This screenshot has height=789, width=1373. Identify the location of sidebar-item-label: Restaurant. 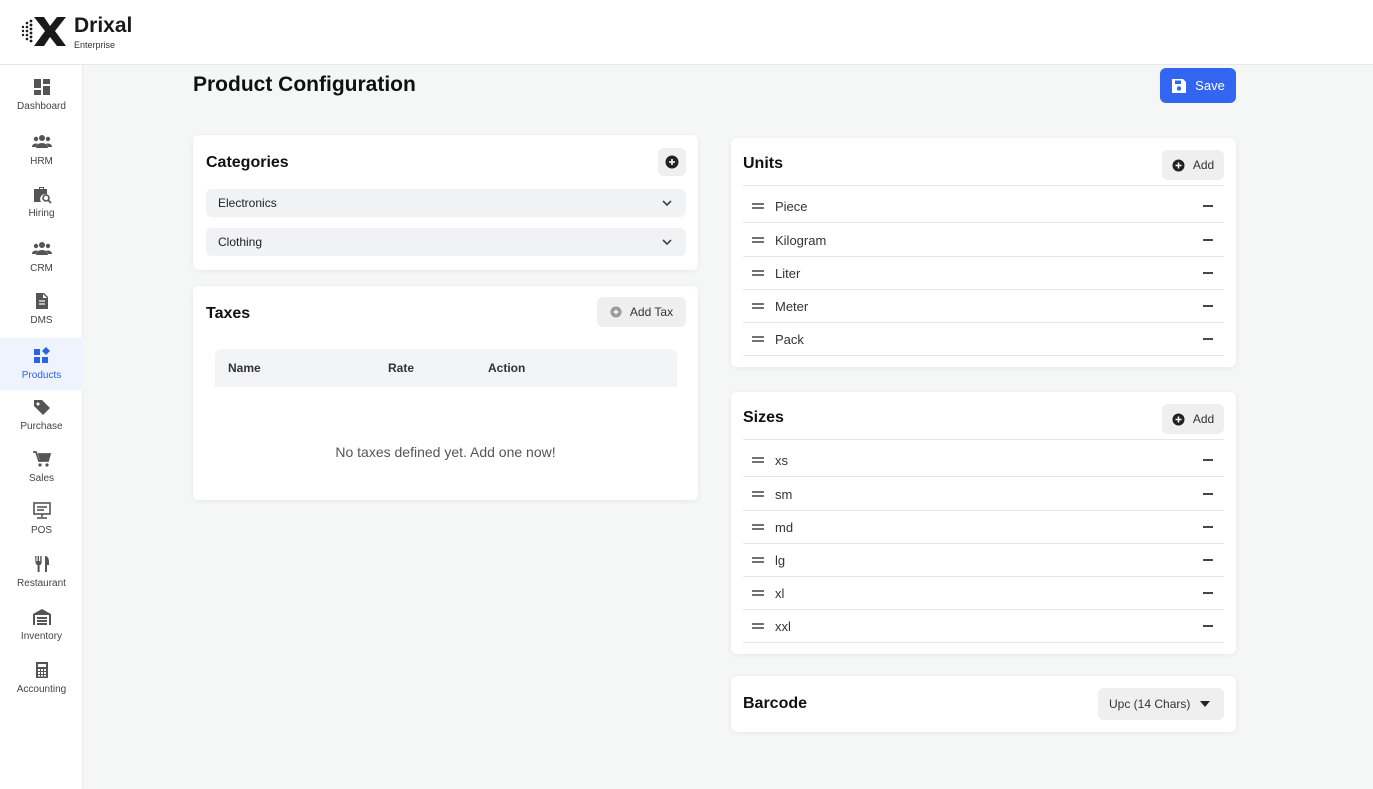
(41, 583).